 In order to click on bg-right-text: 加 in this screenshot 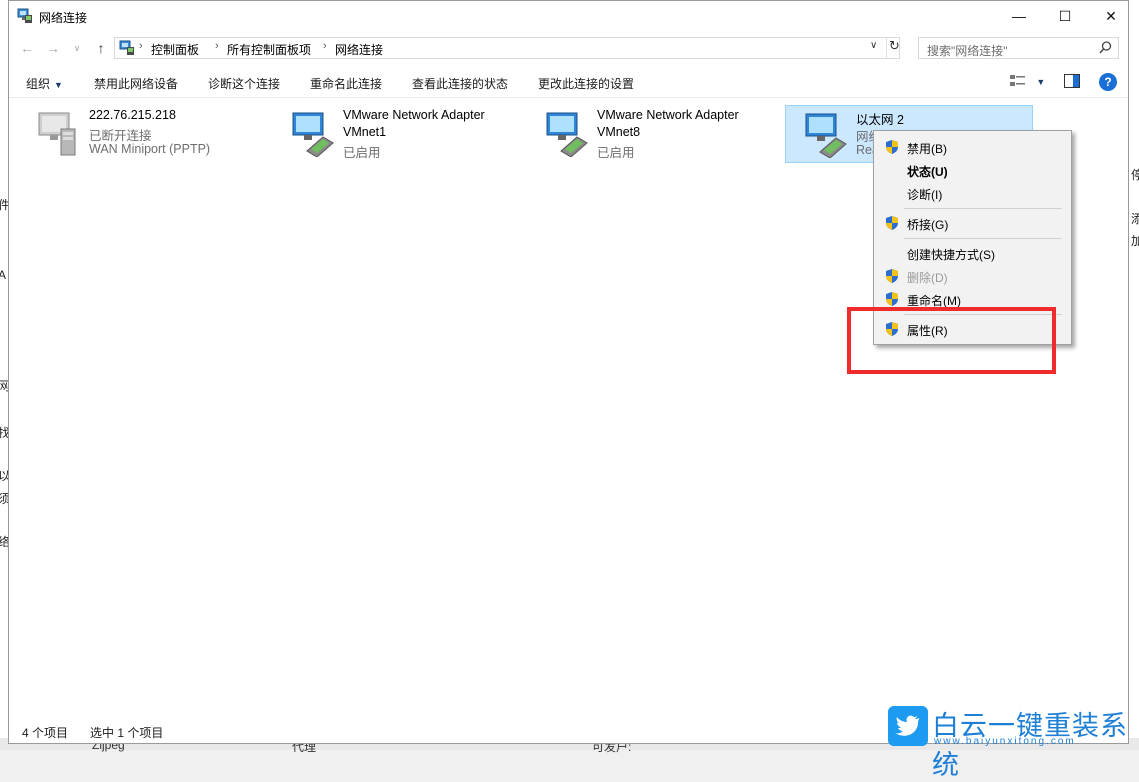, I will do `click(1135, 241)`.